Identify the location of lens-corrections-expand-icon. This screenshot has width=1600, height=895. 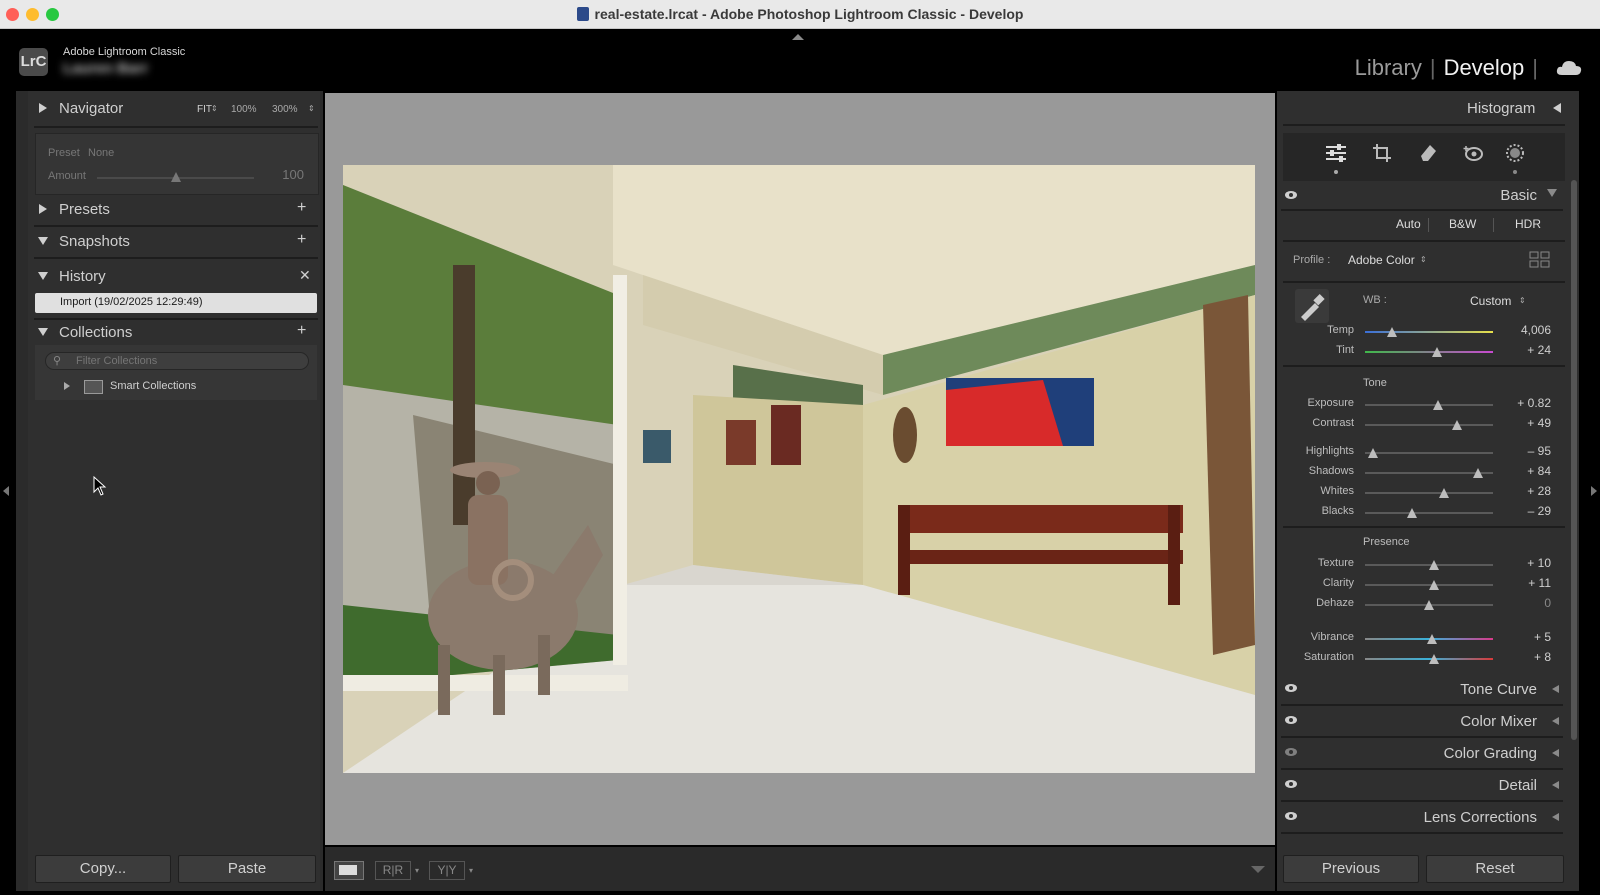
(1555, 817).